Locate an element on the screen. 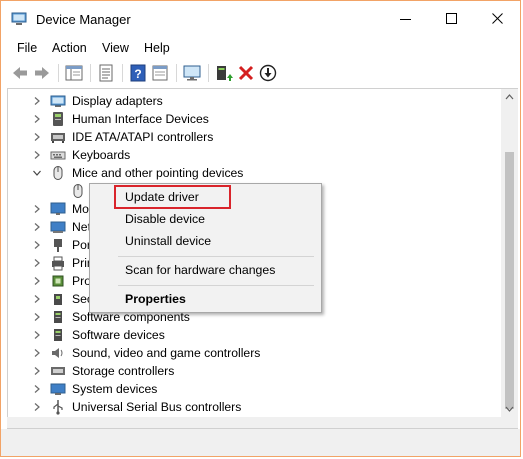  software-device-icon is located at coordinates (58, 335).